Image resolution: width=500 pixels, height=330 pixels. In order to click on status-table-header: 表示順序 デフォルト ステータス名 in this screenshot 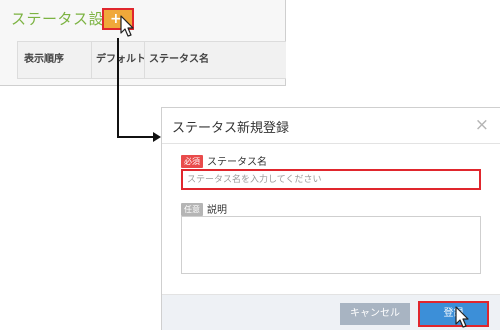, I will do `click(151, 60)`.